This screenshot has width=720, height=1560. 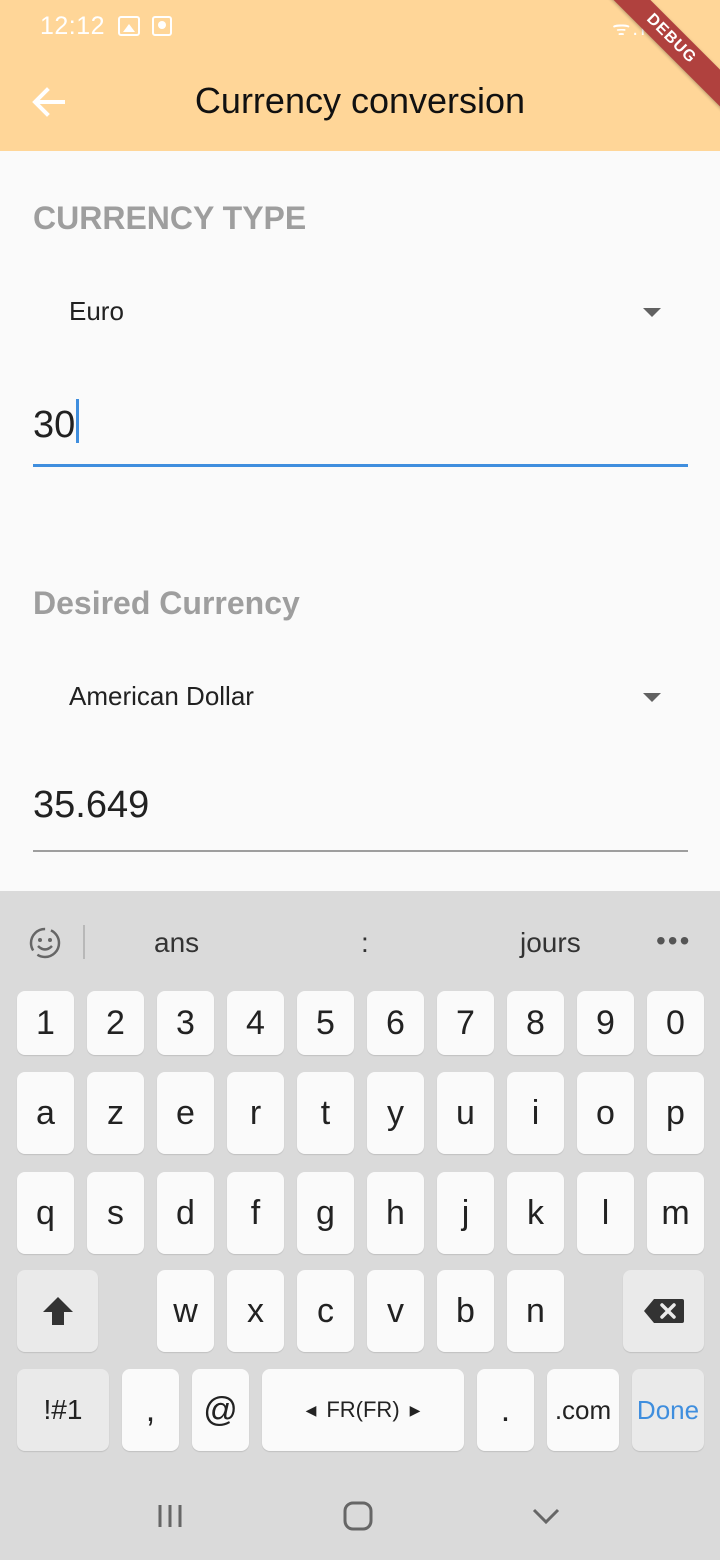 I want to click on backspace-key, so click(x=663, y=1311).